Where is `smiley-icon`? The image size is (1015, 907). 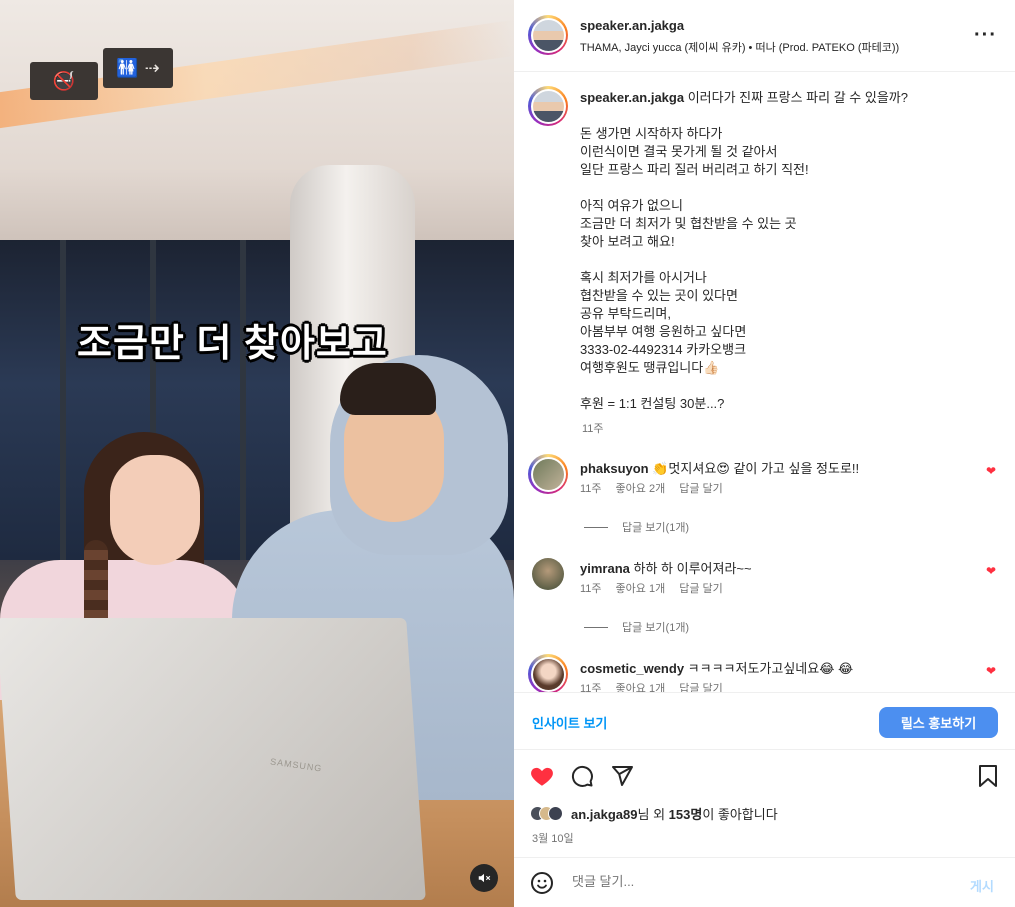
smiley-icon is located at coordinates (542, 883).